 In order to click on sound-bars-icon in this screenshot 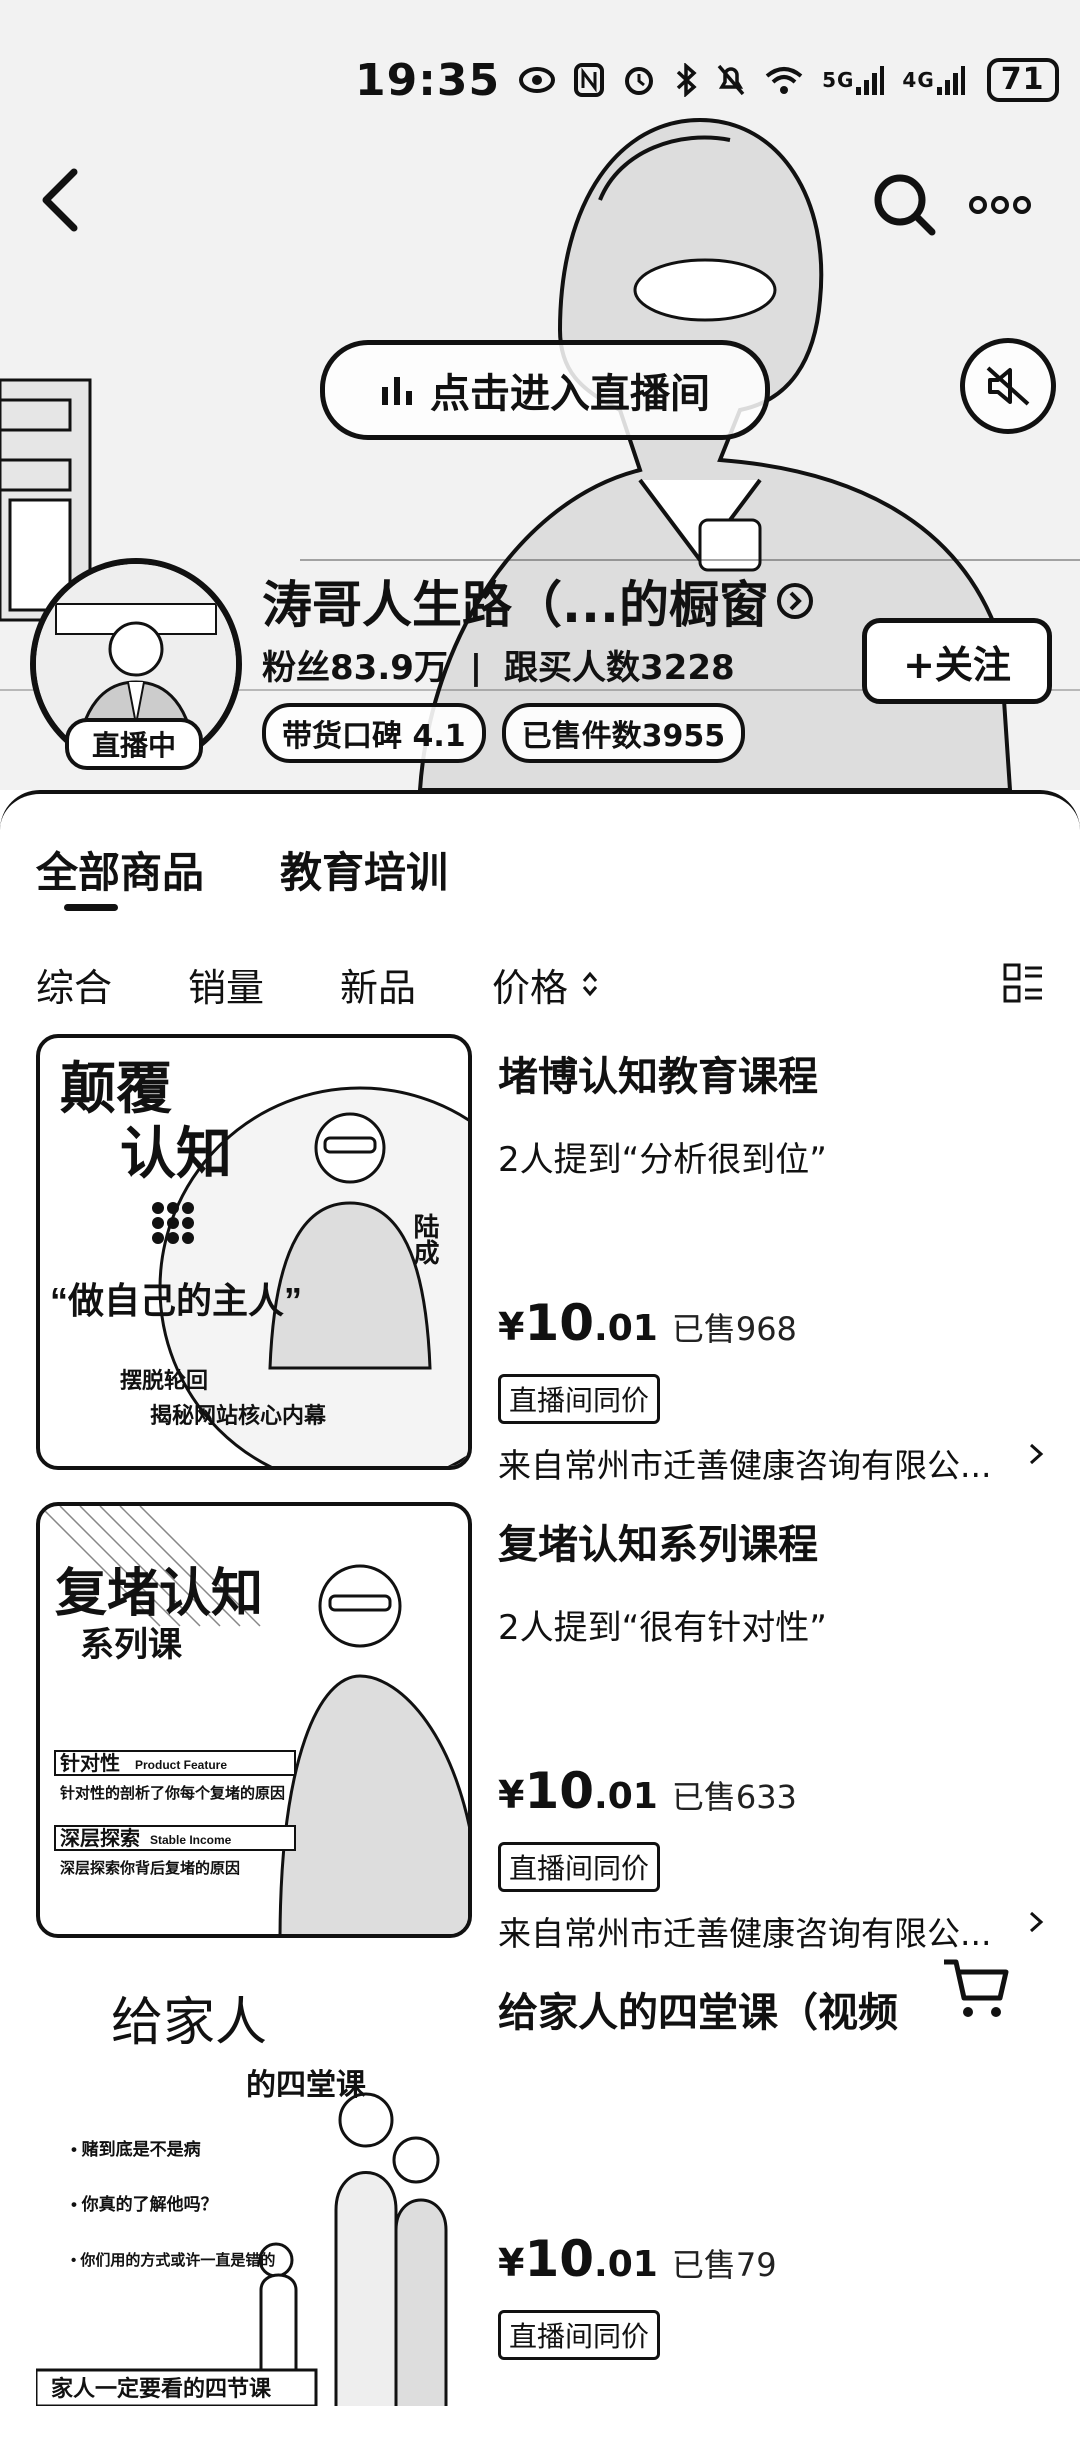, I will do `click(397, 391)`.